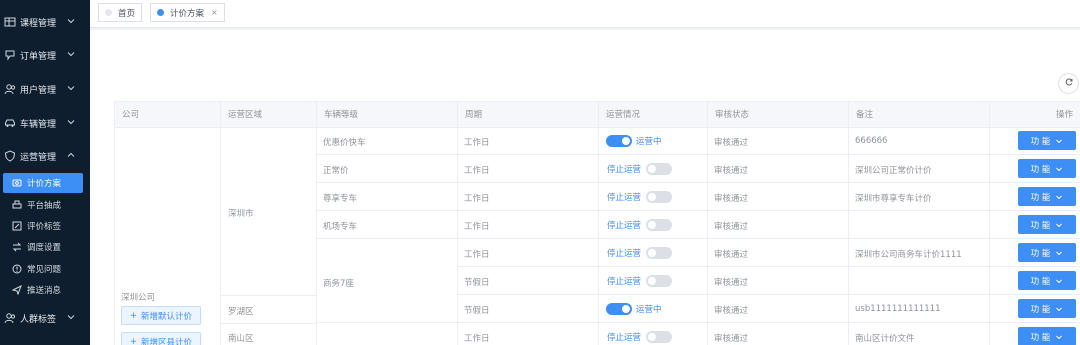 Image resolution: width=1080 pixels, height=345 pixels. I want to click on add-area-pricing-button: + 新增区县计价, so click(161, 338).